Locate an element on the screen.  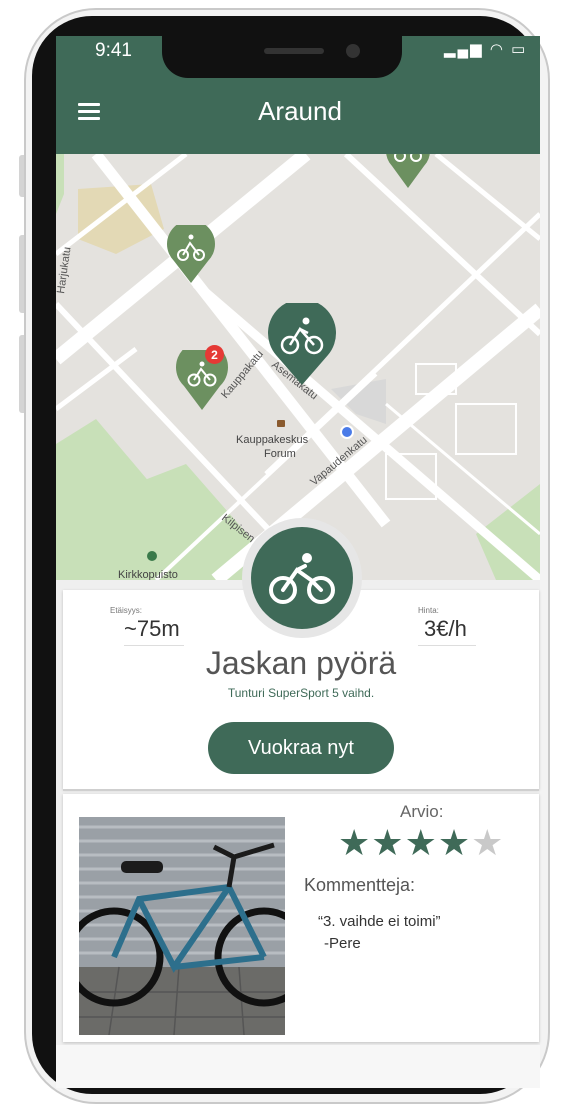
card-divider is located at coordinates (301, 790).